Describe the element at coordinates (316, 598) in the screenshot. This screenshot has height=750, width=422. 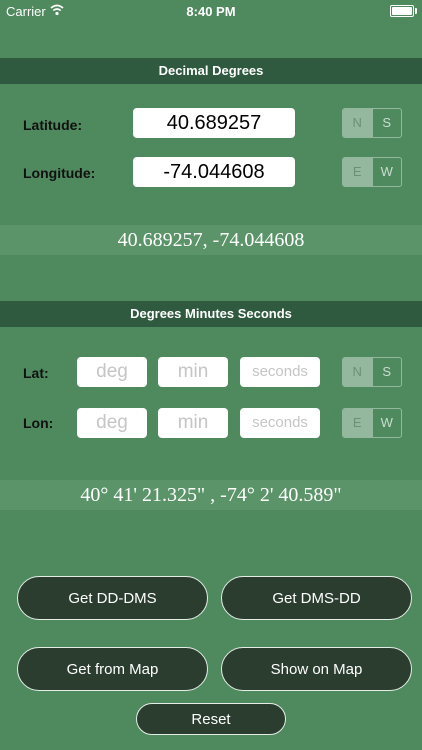
I see `get-dms-dd-button: Get DMS-DD` at that location.